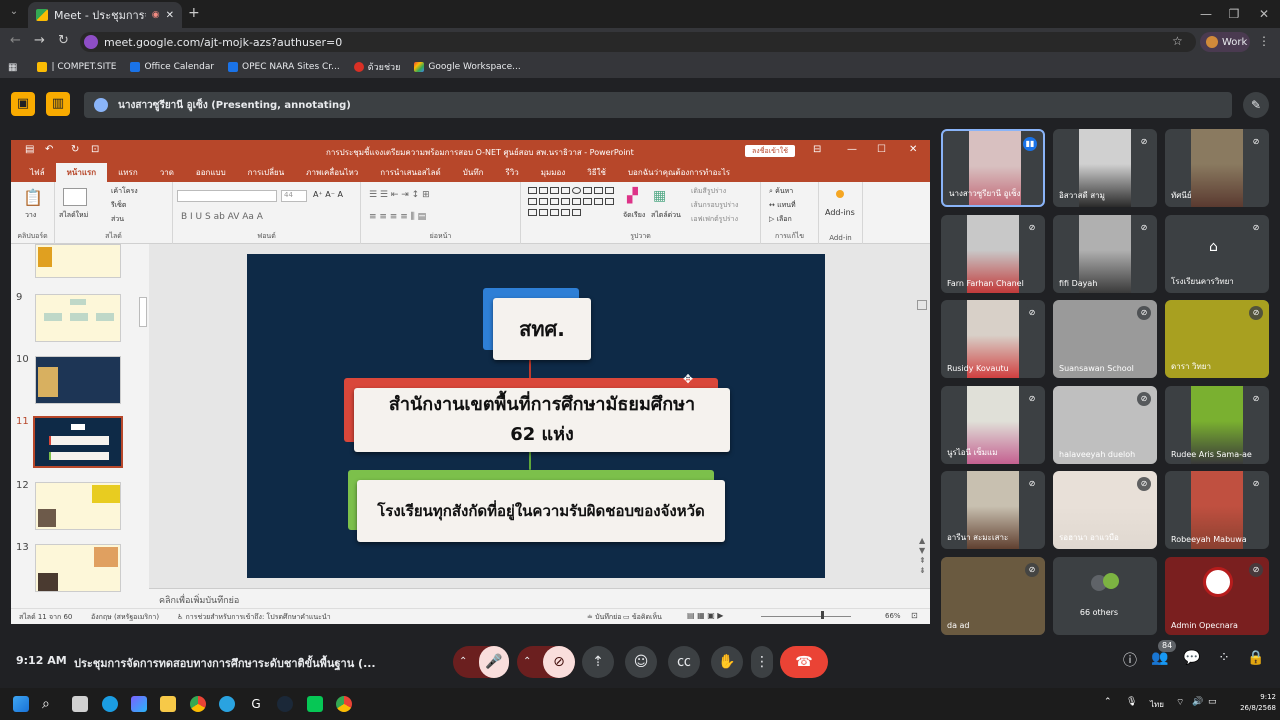 The width and height of the screenshot is (1280, 720). I want to click on tray-overflow-icon: ⌃, so click(1108, 702).